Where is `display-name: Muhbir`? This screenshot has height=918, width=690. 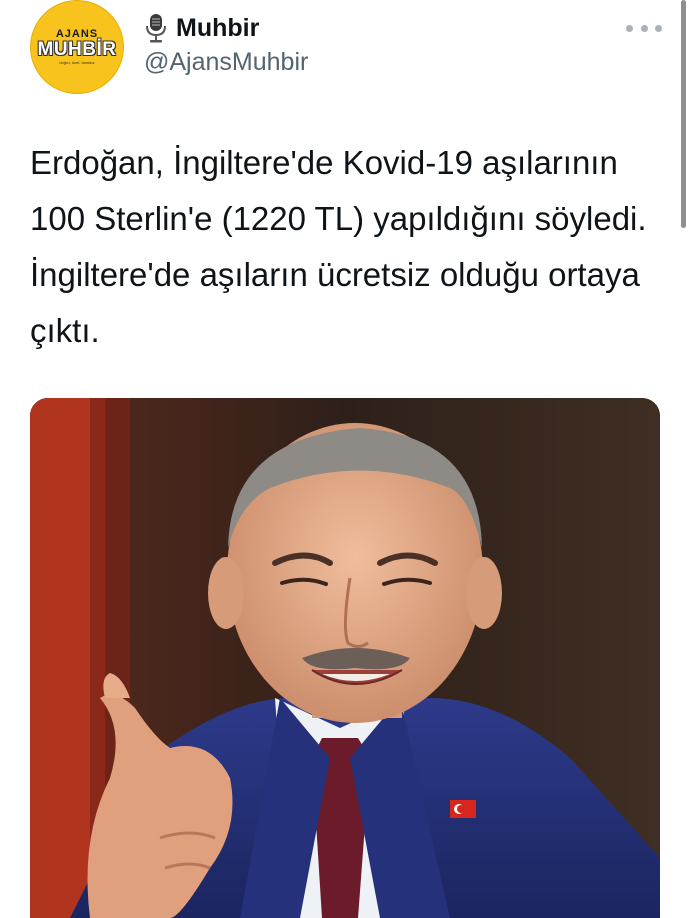
display-name: Muhbir is located at coordinates (217, 28).